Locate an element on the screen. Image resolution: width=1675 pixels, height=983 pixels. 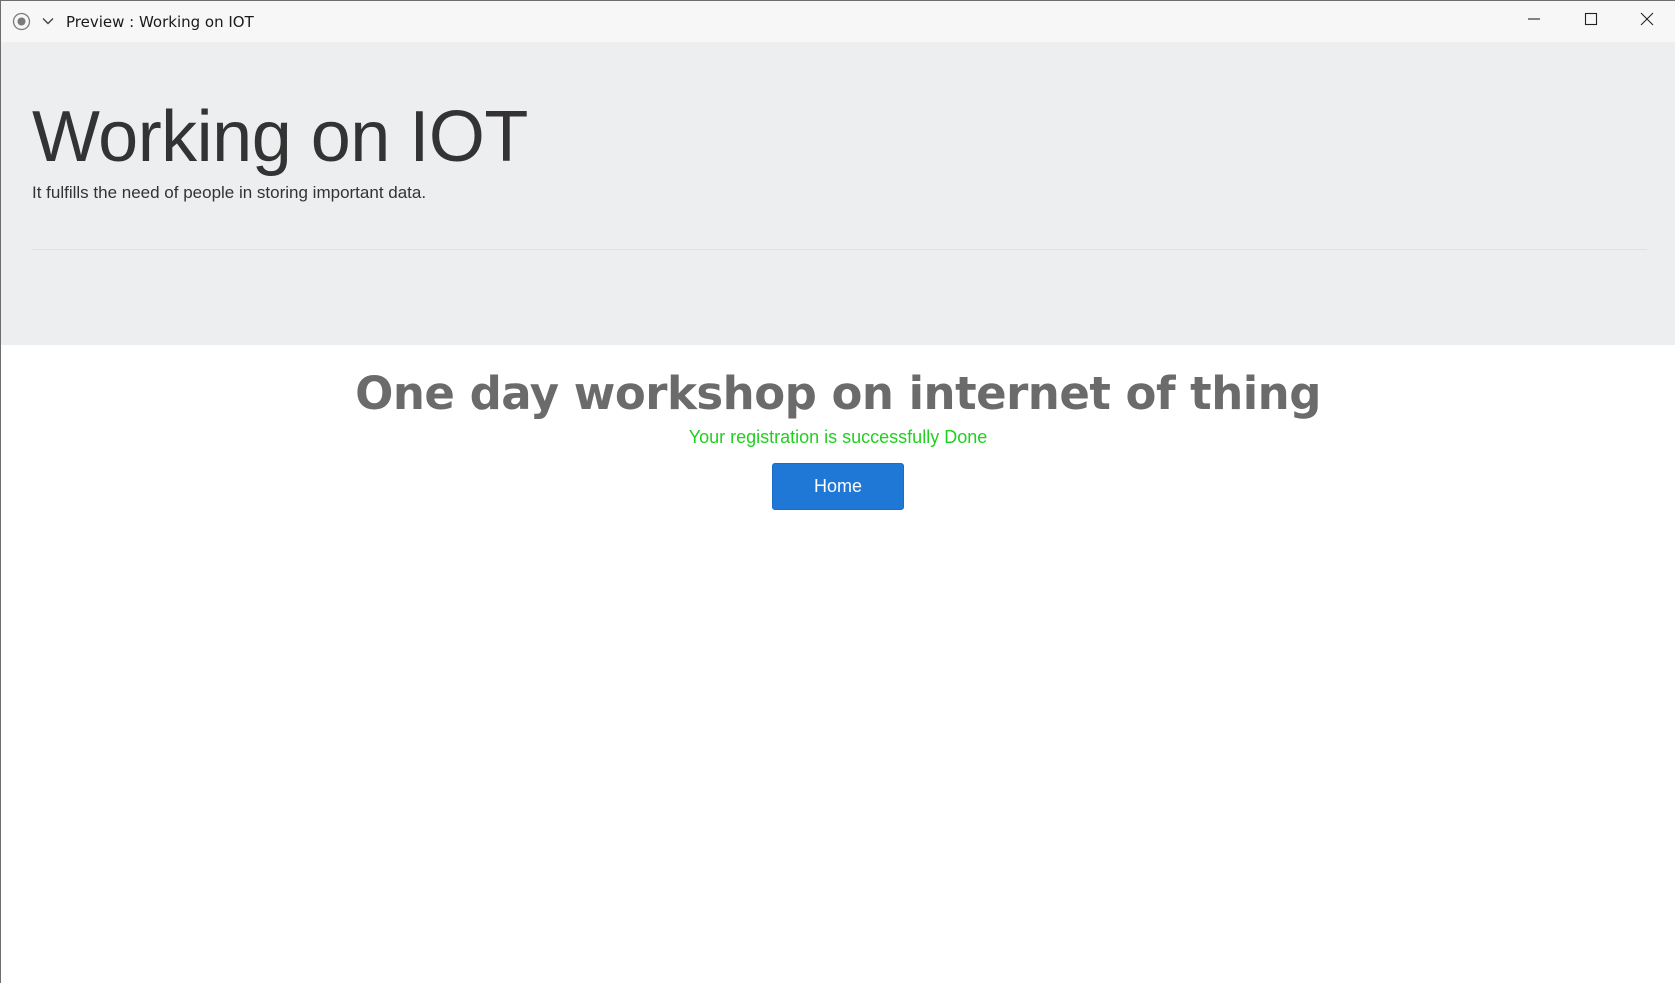
divider is located at coordinates (839, 249).